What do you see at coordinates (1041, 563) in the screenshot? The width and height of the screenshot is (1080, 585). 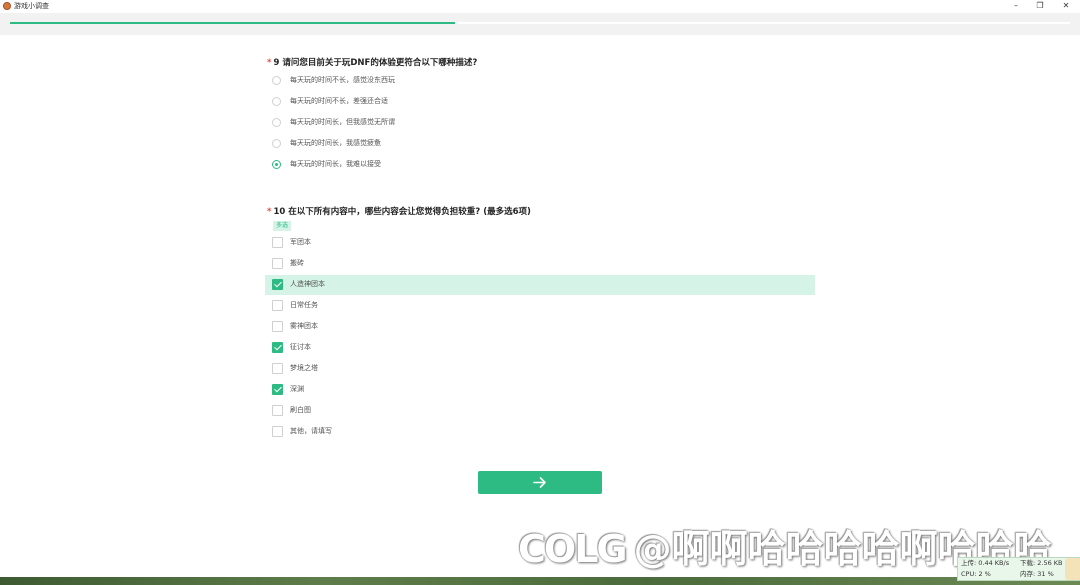 I see `download-speed: 下载: 2.56 KB` at bounding box center [1041, 563].